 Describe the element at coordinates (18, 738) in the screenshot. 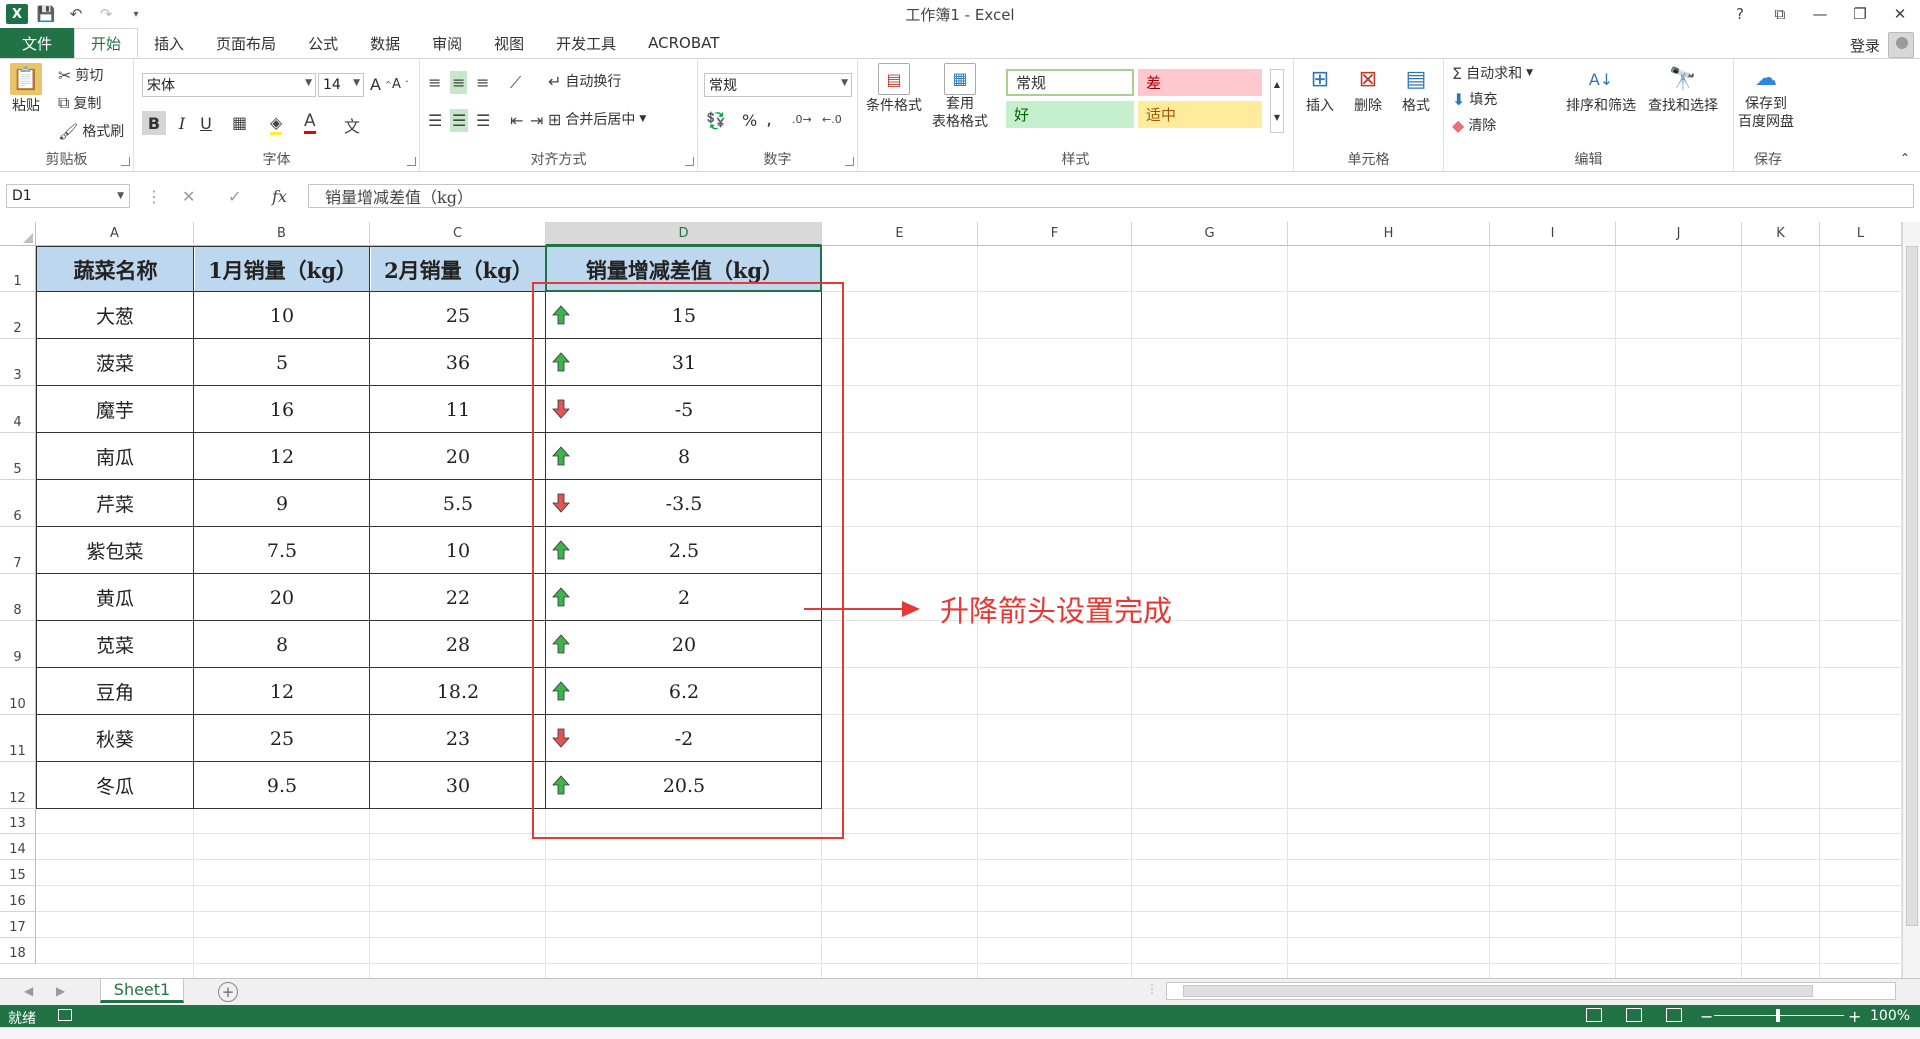

I see `row-header-11: 11` at that location.